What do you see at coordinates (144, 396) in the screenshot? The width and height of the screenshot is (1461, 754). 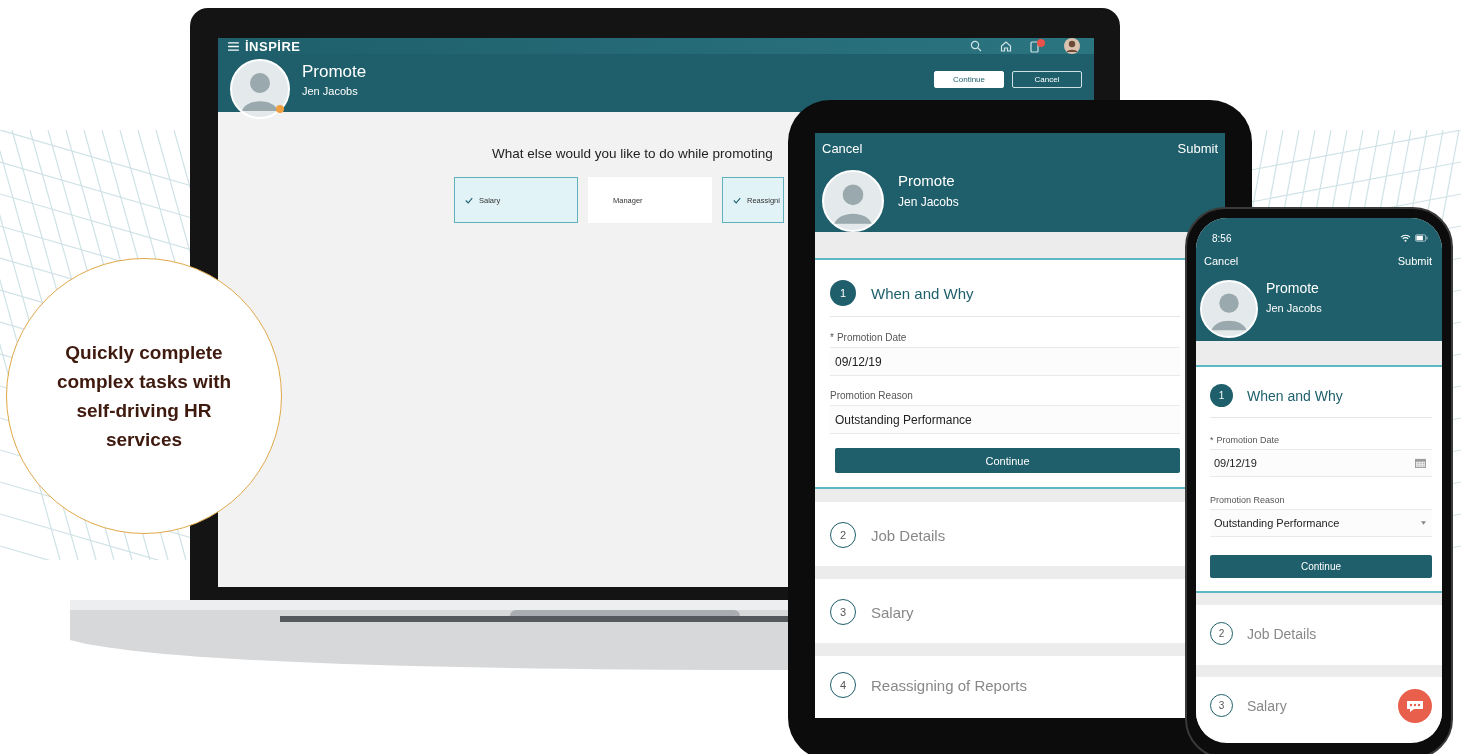 I see `callout-text: Quickly complete complex tasks with self-driving HR services` at bounding box center [144, 396].